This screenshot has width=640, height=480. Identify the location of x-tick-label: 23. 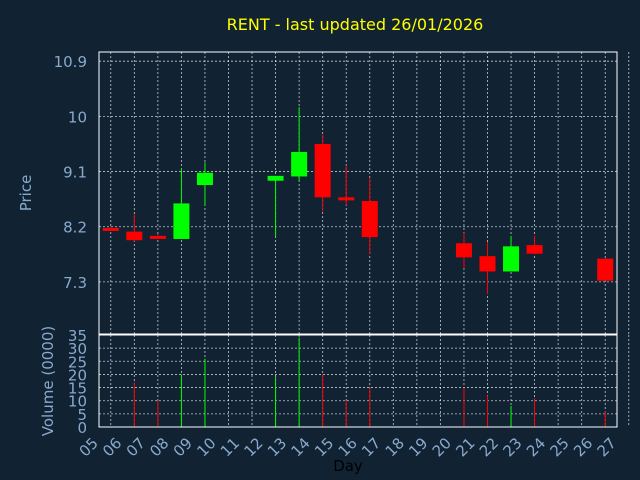
(512, 447).